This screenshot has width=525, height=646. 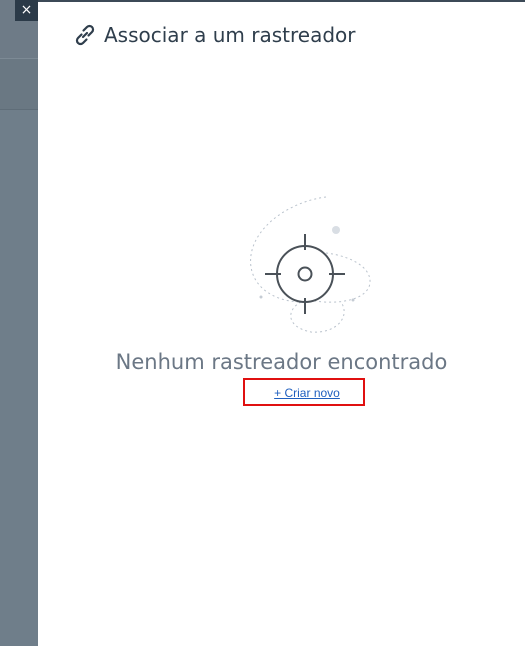 What do you see at coordinates (26, 10) in the screenshot?
I see `close-button: ×` at bounding box center [26, 10].